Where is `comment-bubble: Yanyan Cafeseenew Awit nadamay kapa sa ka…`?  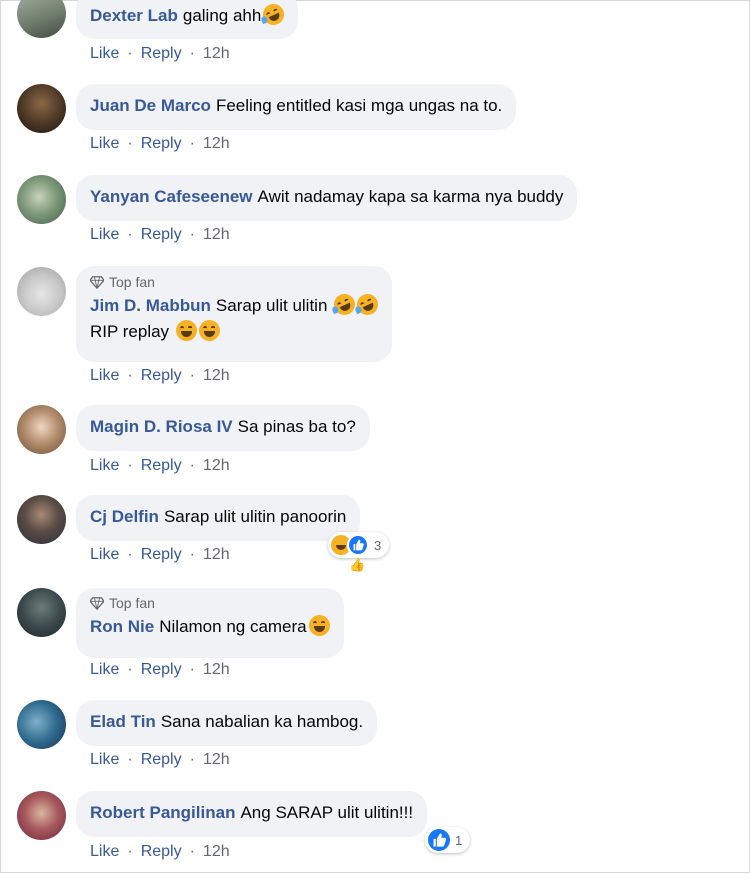
comment-bubble: Yanyan Cafeseenew Awit nadamay kapa sa ka… is located at coordinates (327, 198).